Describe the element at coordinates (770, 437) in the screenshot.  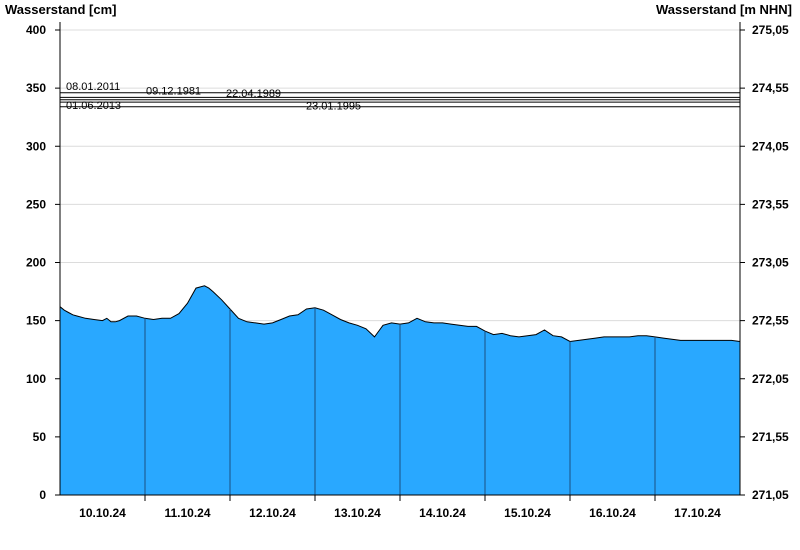
I see `y-tick-label-right: 271,55` at that location.